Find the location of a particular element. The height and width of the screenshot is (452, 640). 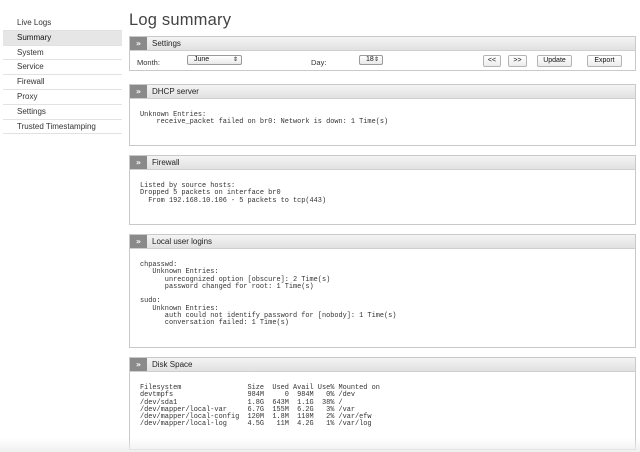

sidebar-item-firewall: Firewall is located at coordinates (62, 82).